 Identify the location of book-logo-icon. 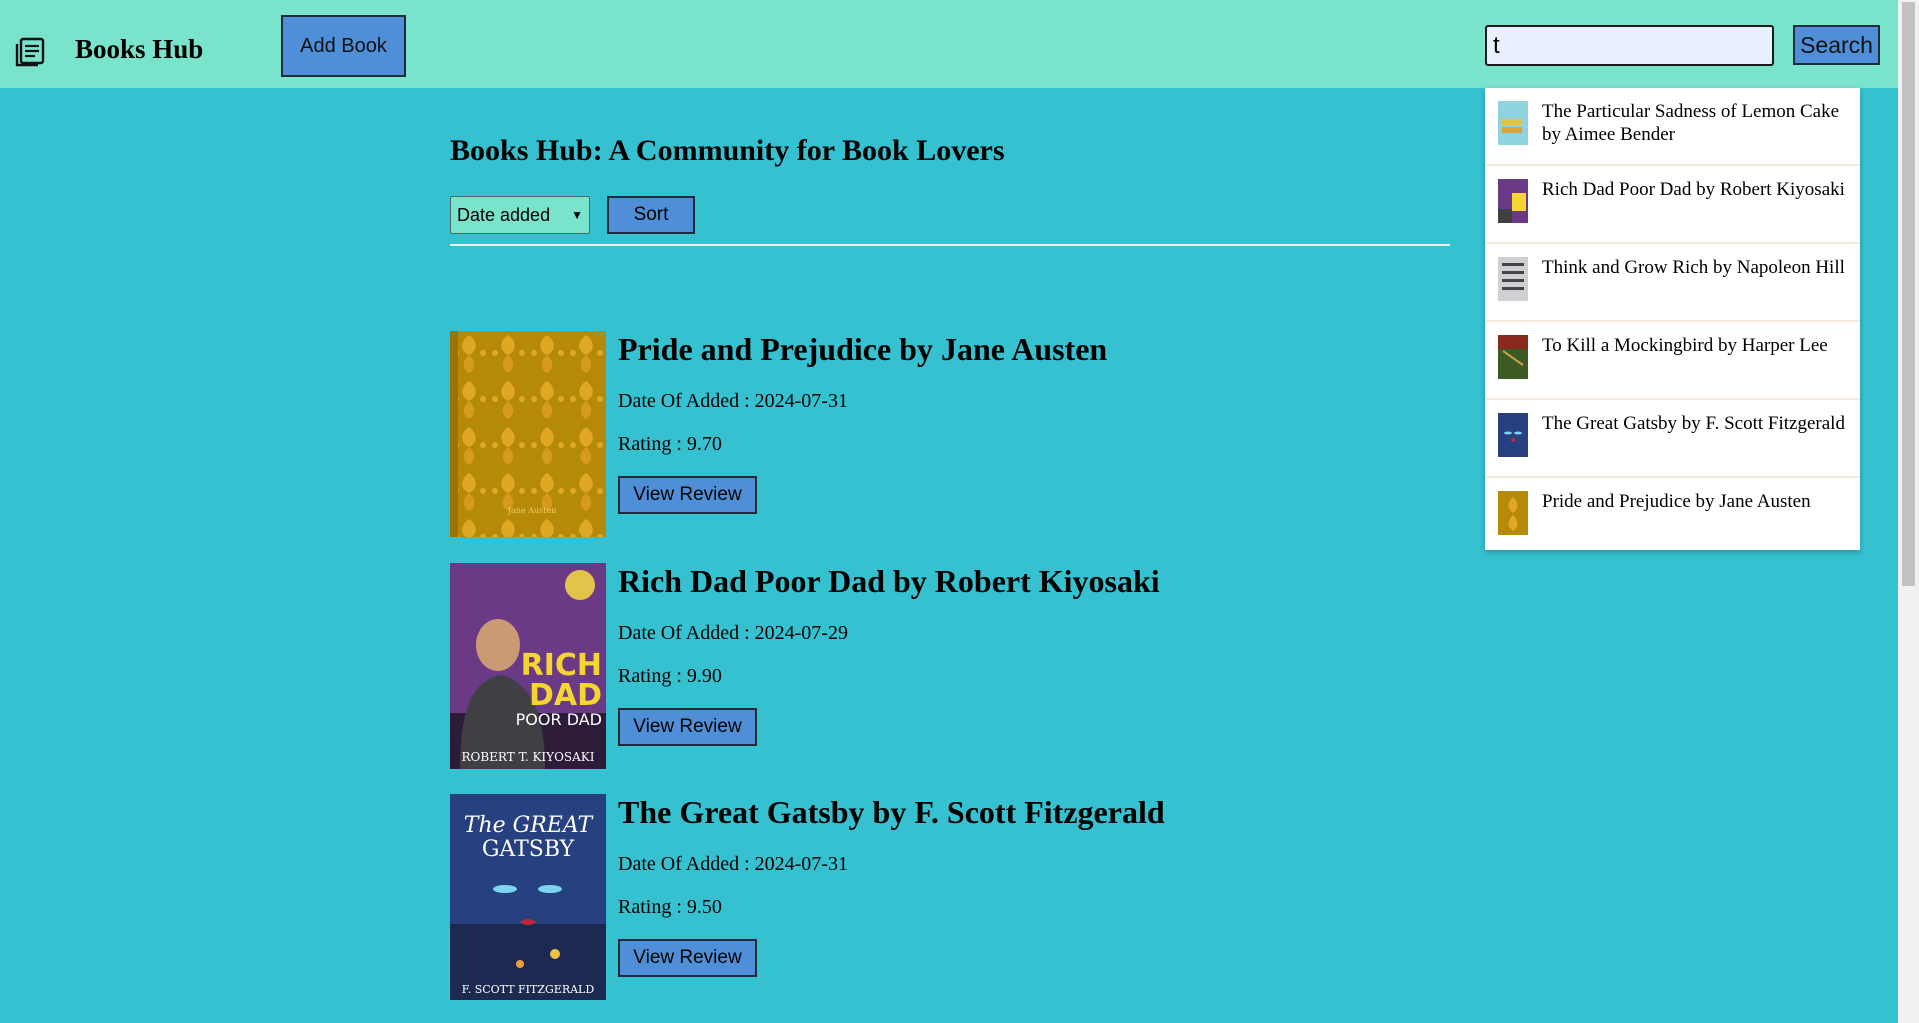
(30, 52).